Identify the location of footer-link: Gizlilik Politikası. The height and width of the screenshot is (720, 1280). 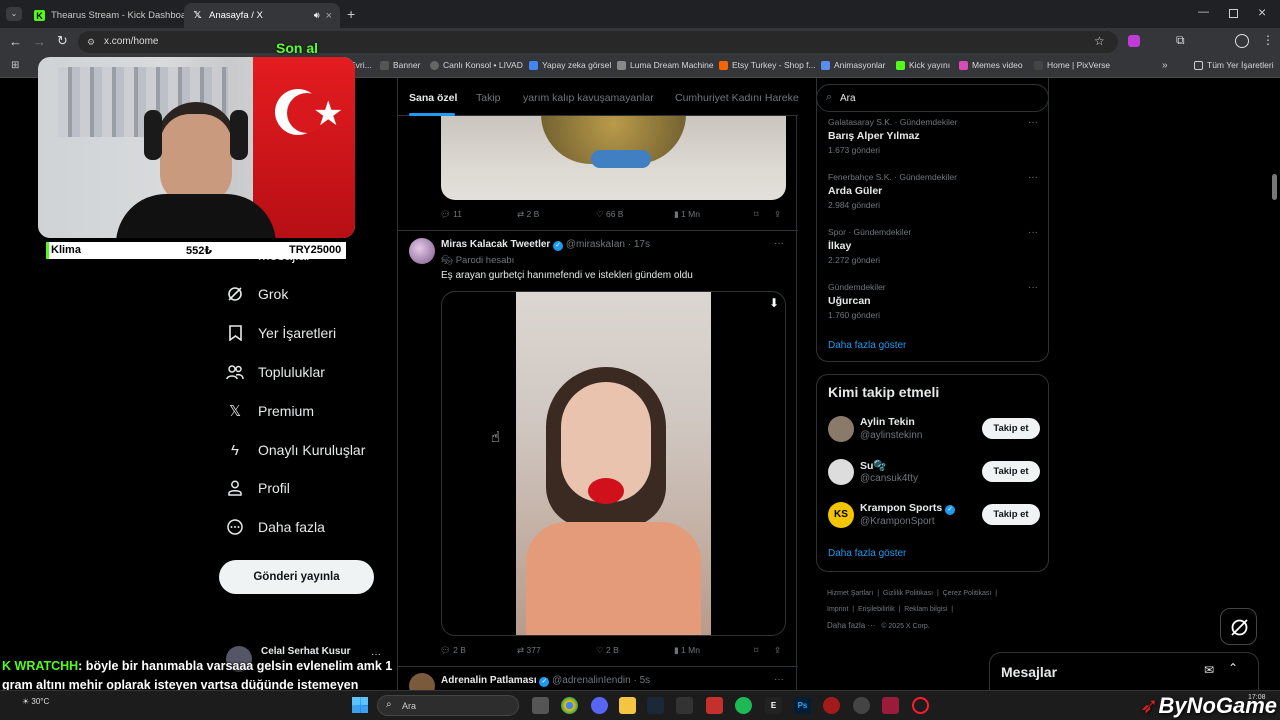
(908, 593).